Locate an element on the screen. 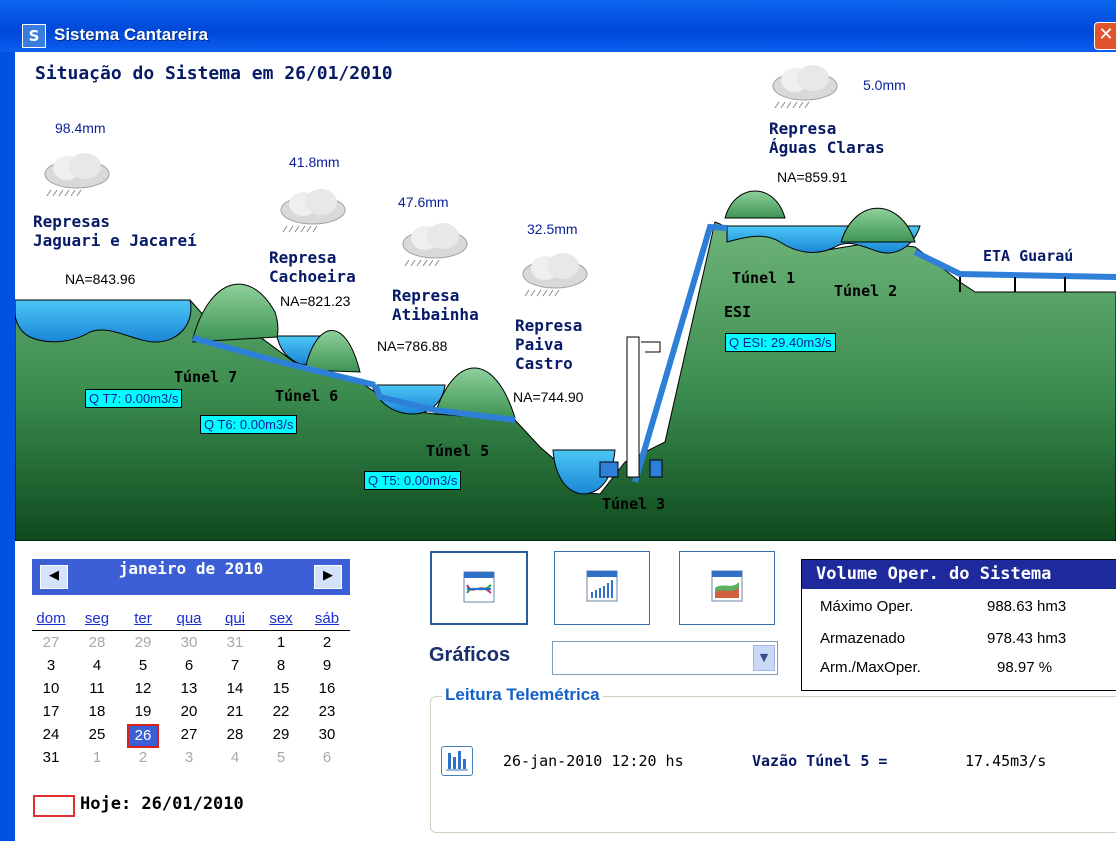  rain-jaguari: 98.4mm is located at coordinates (80, 128).